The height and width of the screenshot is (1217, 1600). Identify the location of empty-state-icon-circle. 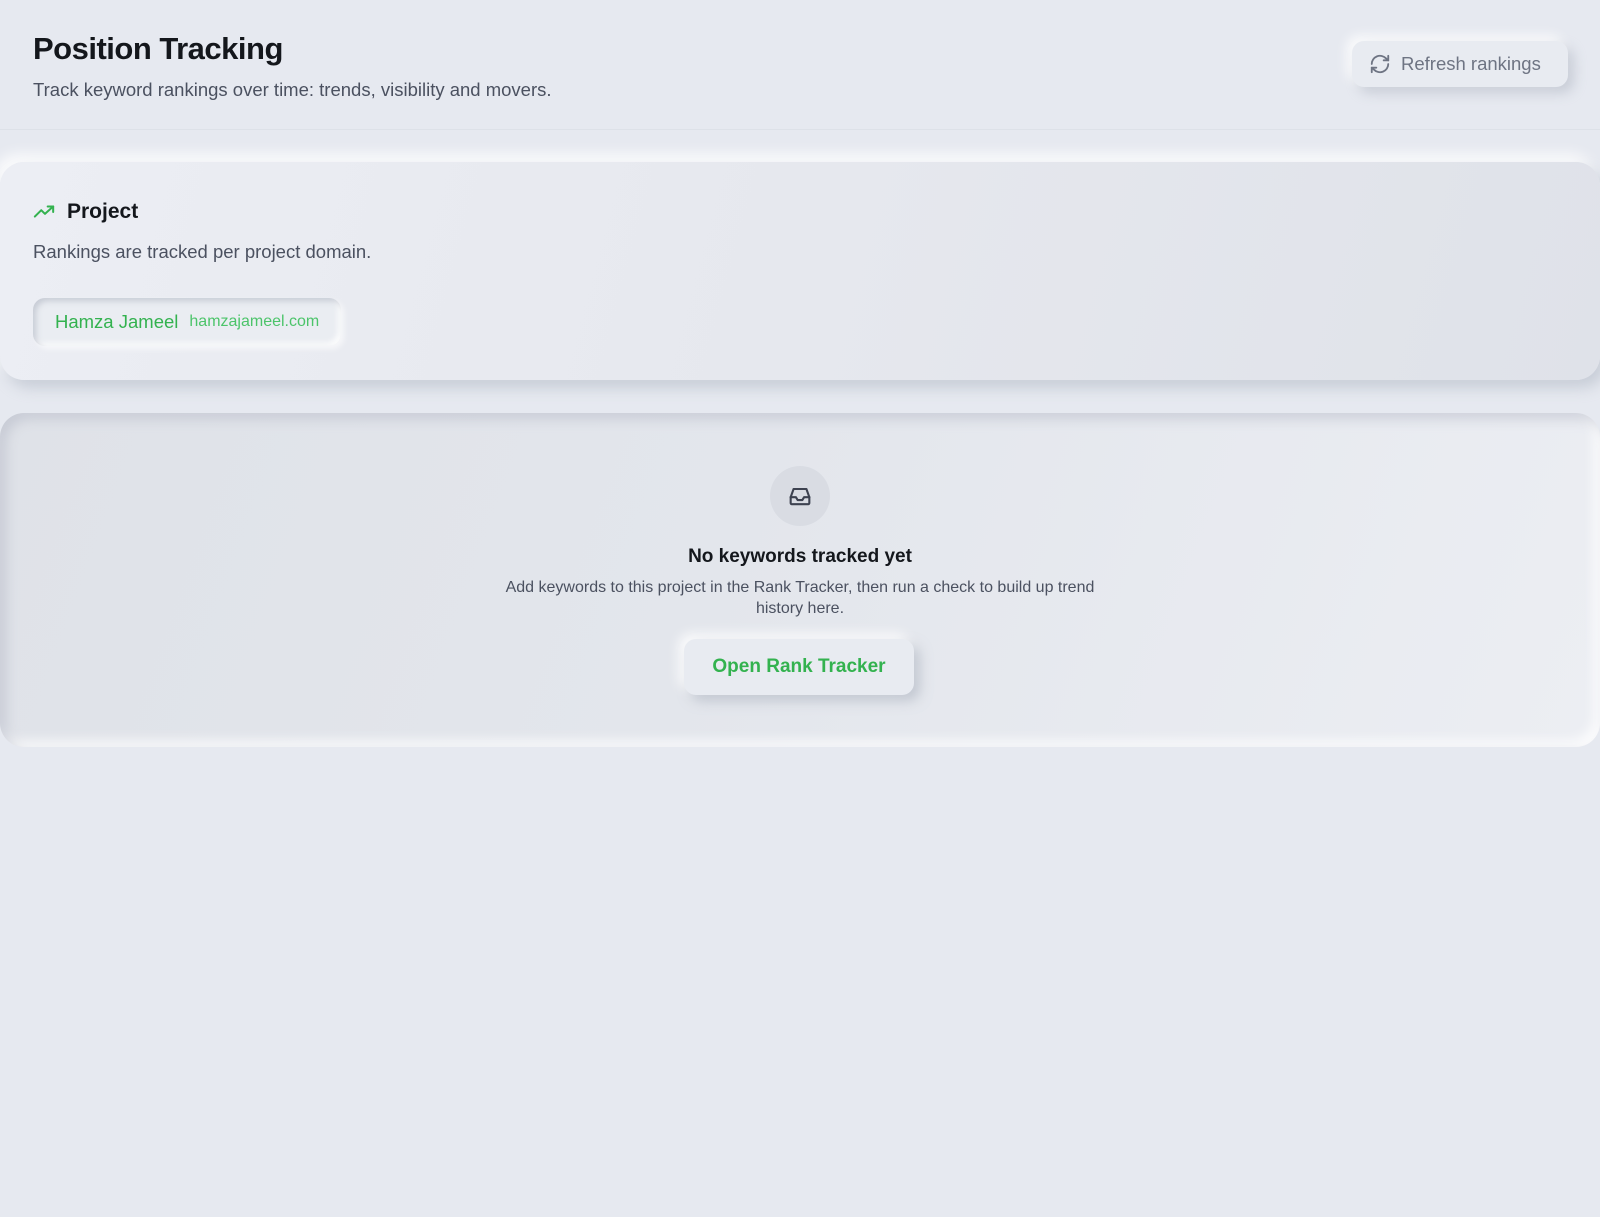
(800, 496).